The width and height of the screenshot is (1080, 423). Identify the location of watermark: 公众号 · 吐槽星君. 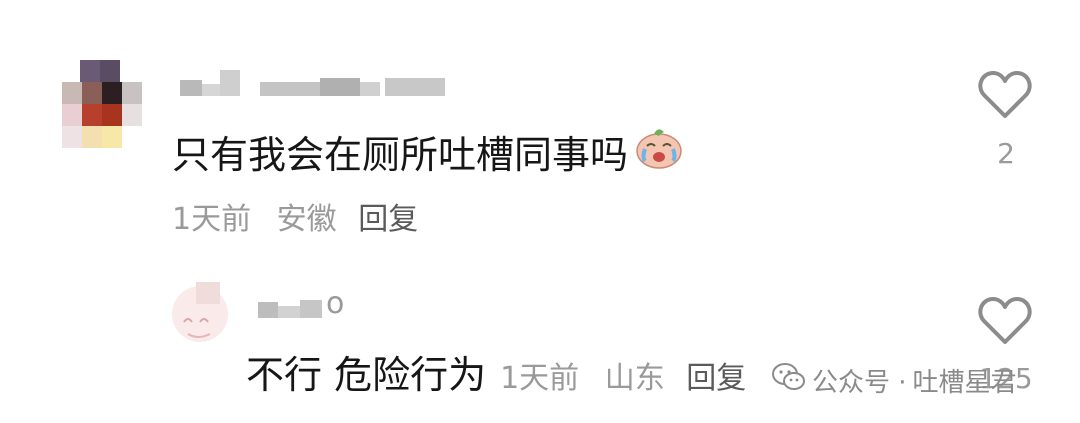
(894, 380).